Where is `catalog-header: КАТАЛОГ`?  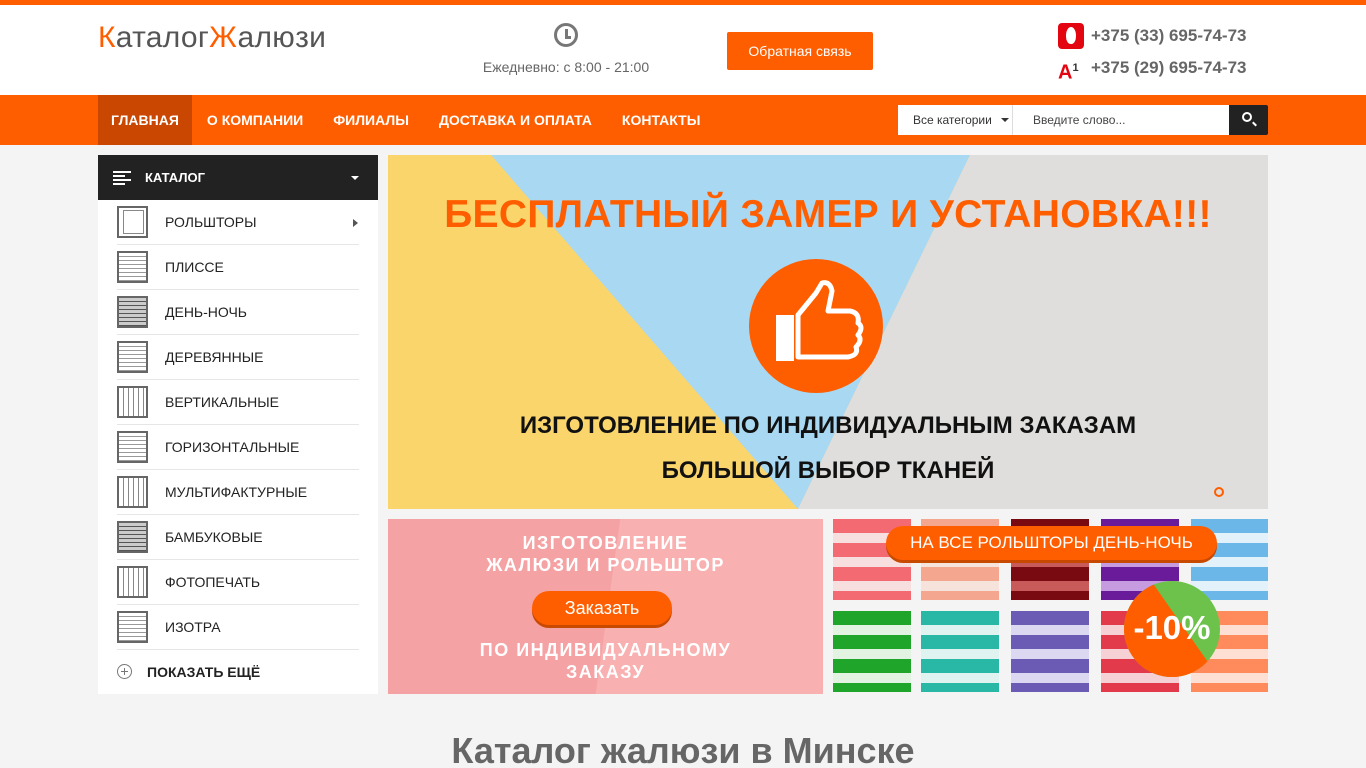
catalog-header: КАТАЛОГ is located at coordinates (238, 177).